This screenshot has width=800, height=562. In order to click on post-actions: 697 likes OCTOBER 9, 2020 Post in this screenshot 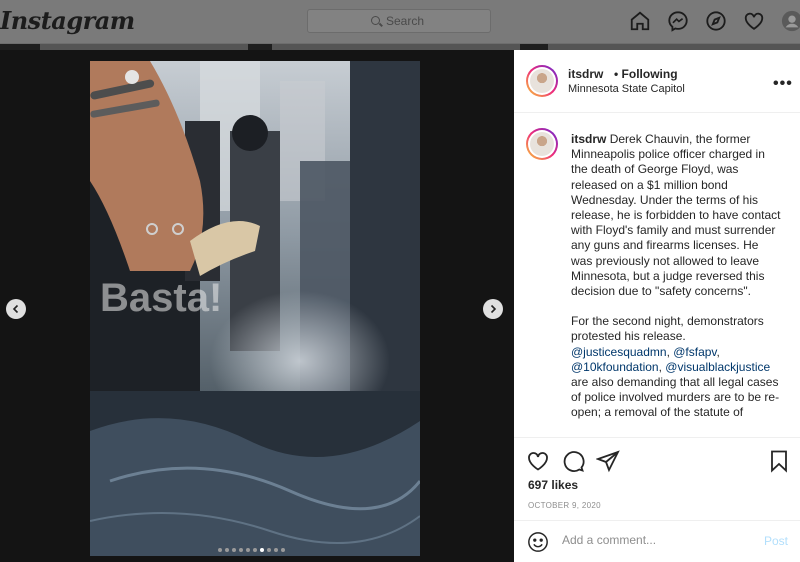, I will do `click(657, 499)`.